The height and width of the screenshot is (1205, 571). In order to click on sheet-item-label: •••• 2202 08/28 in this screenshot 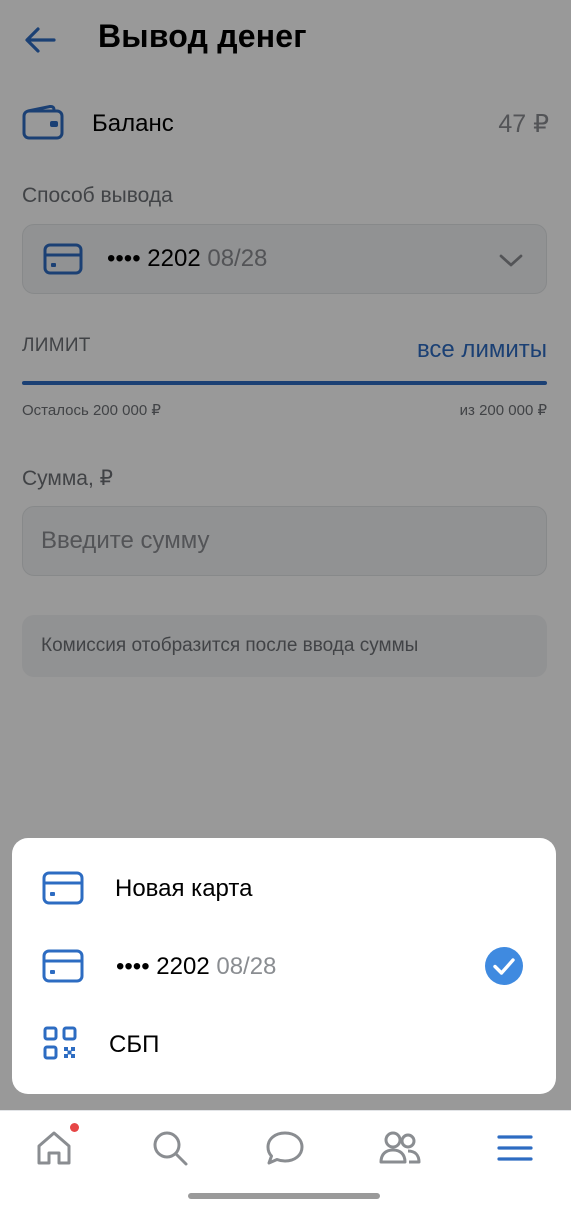, I will do `click(196, 967)`.